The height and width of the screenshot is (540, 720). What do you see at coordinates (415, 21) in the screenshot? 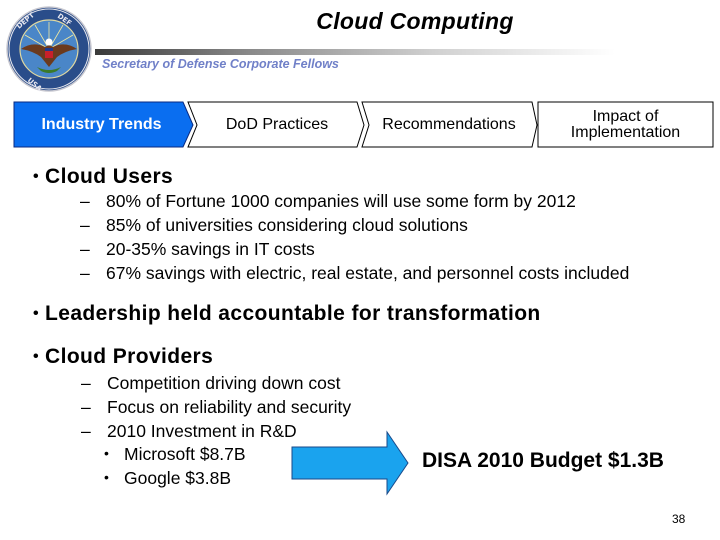
I see `slide-title: Cloud Computing` at bounding box center [415, 21].